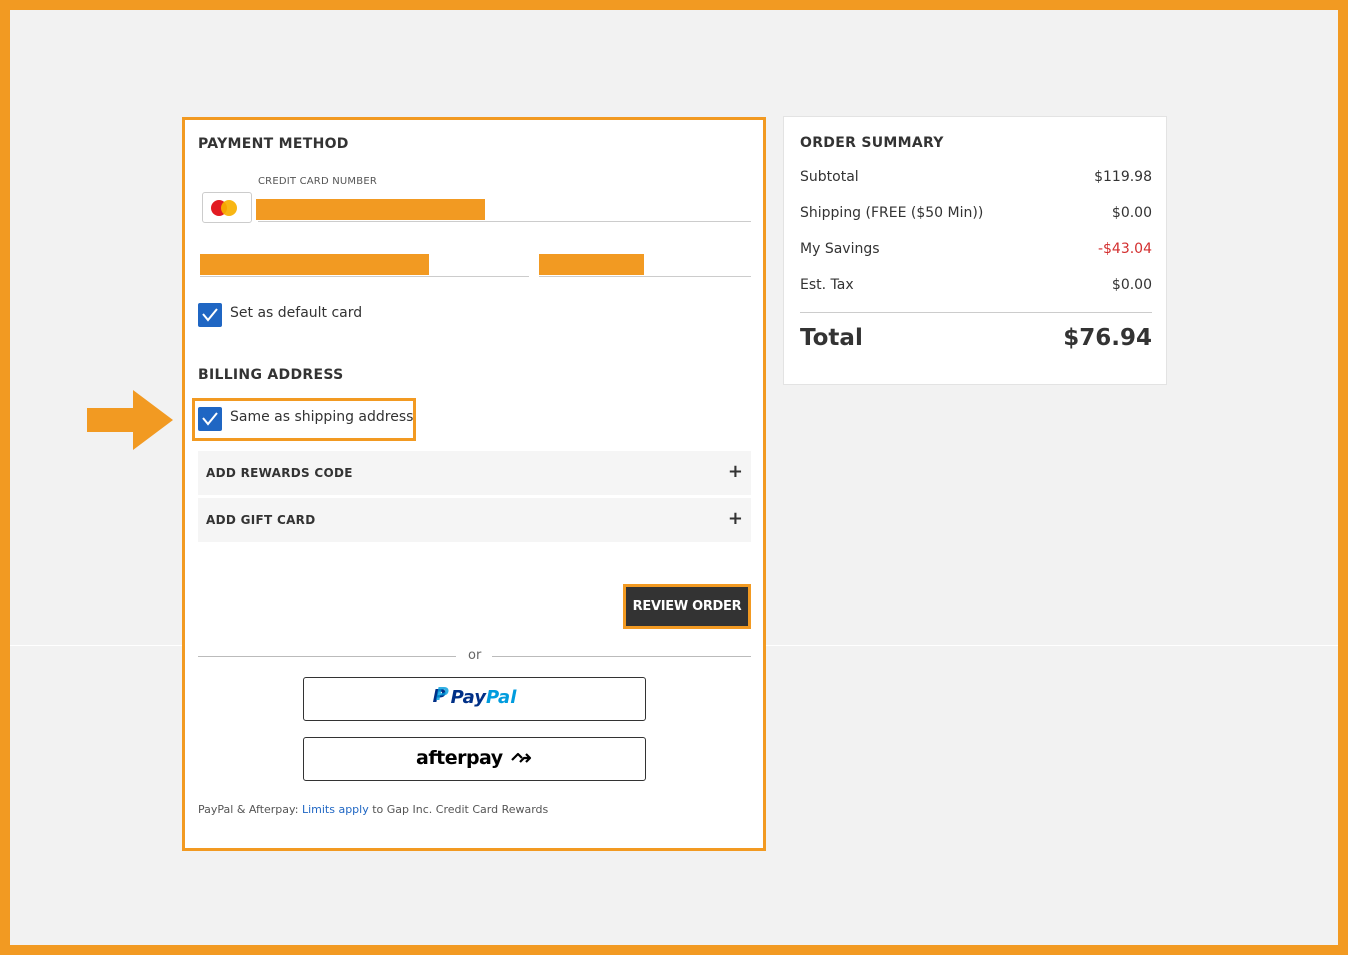  Describe the element at coordinates (1107, 338) in the screenshot. I see `total-value: $76.94` at that location.